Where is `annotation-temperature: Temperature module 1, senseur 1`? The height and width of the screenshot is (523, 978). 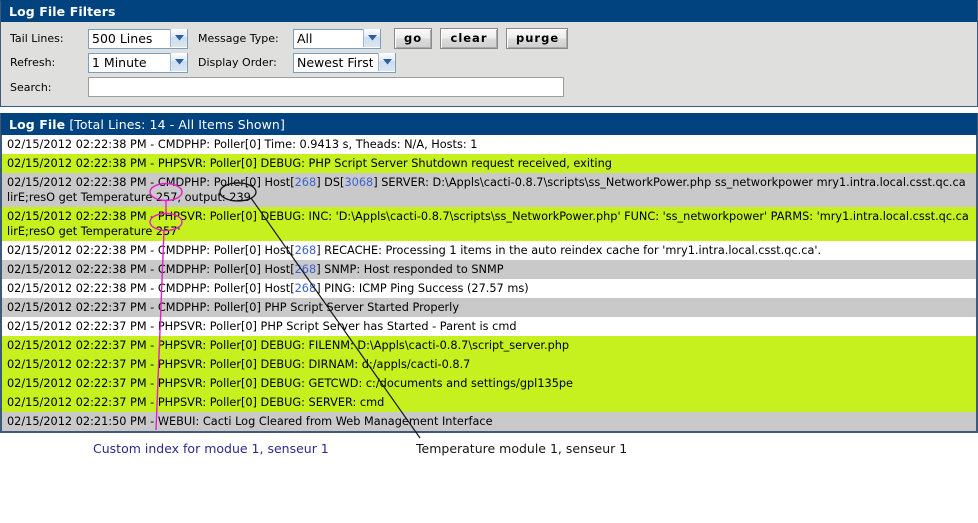
annotation-temperature: Temperature module 1, senseur 1 is located at coordinates (522, 448).